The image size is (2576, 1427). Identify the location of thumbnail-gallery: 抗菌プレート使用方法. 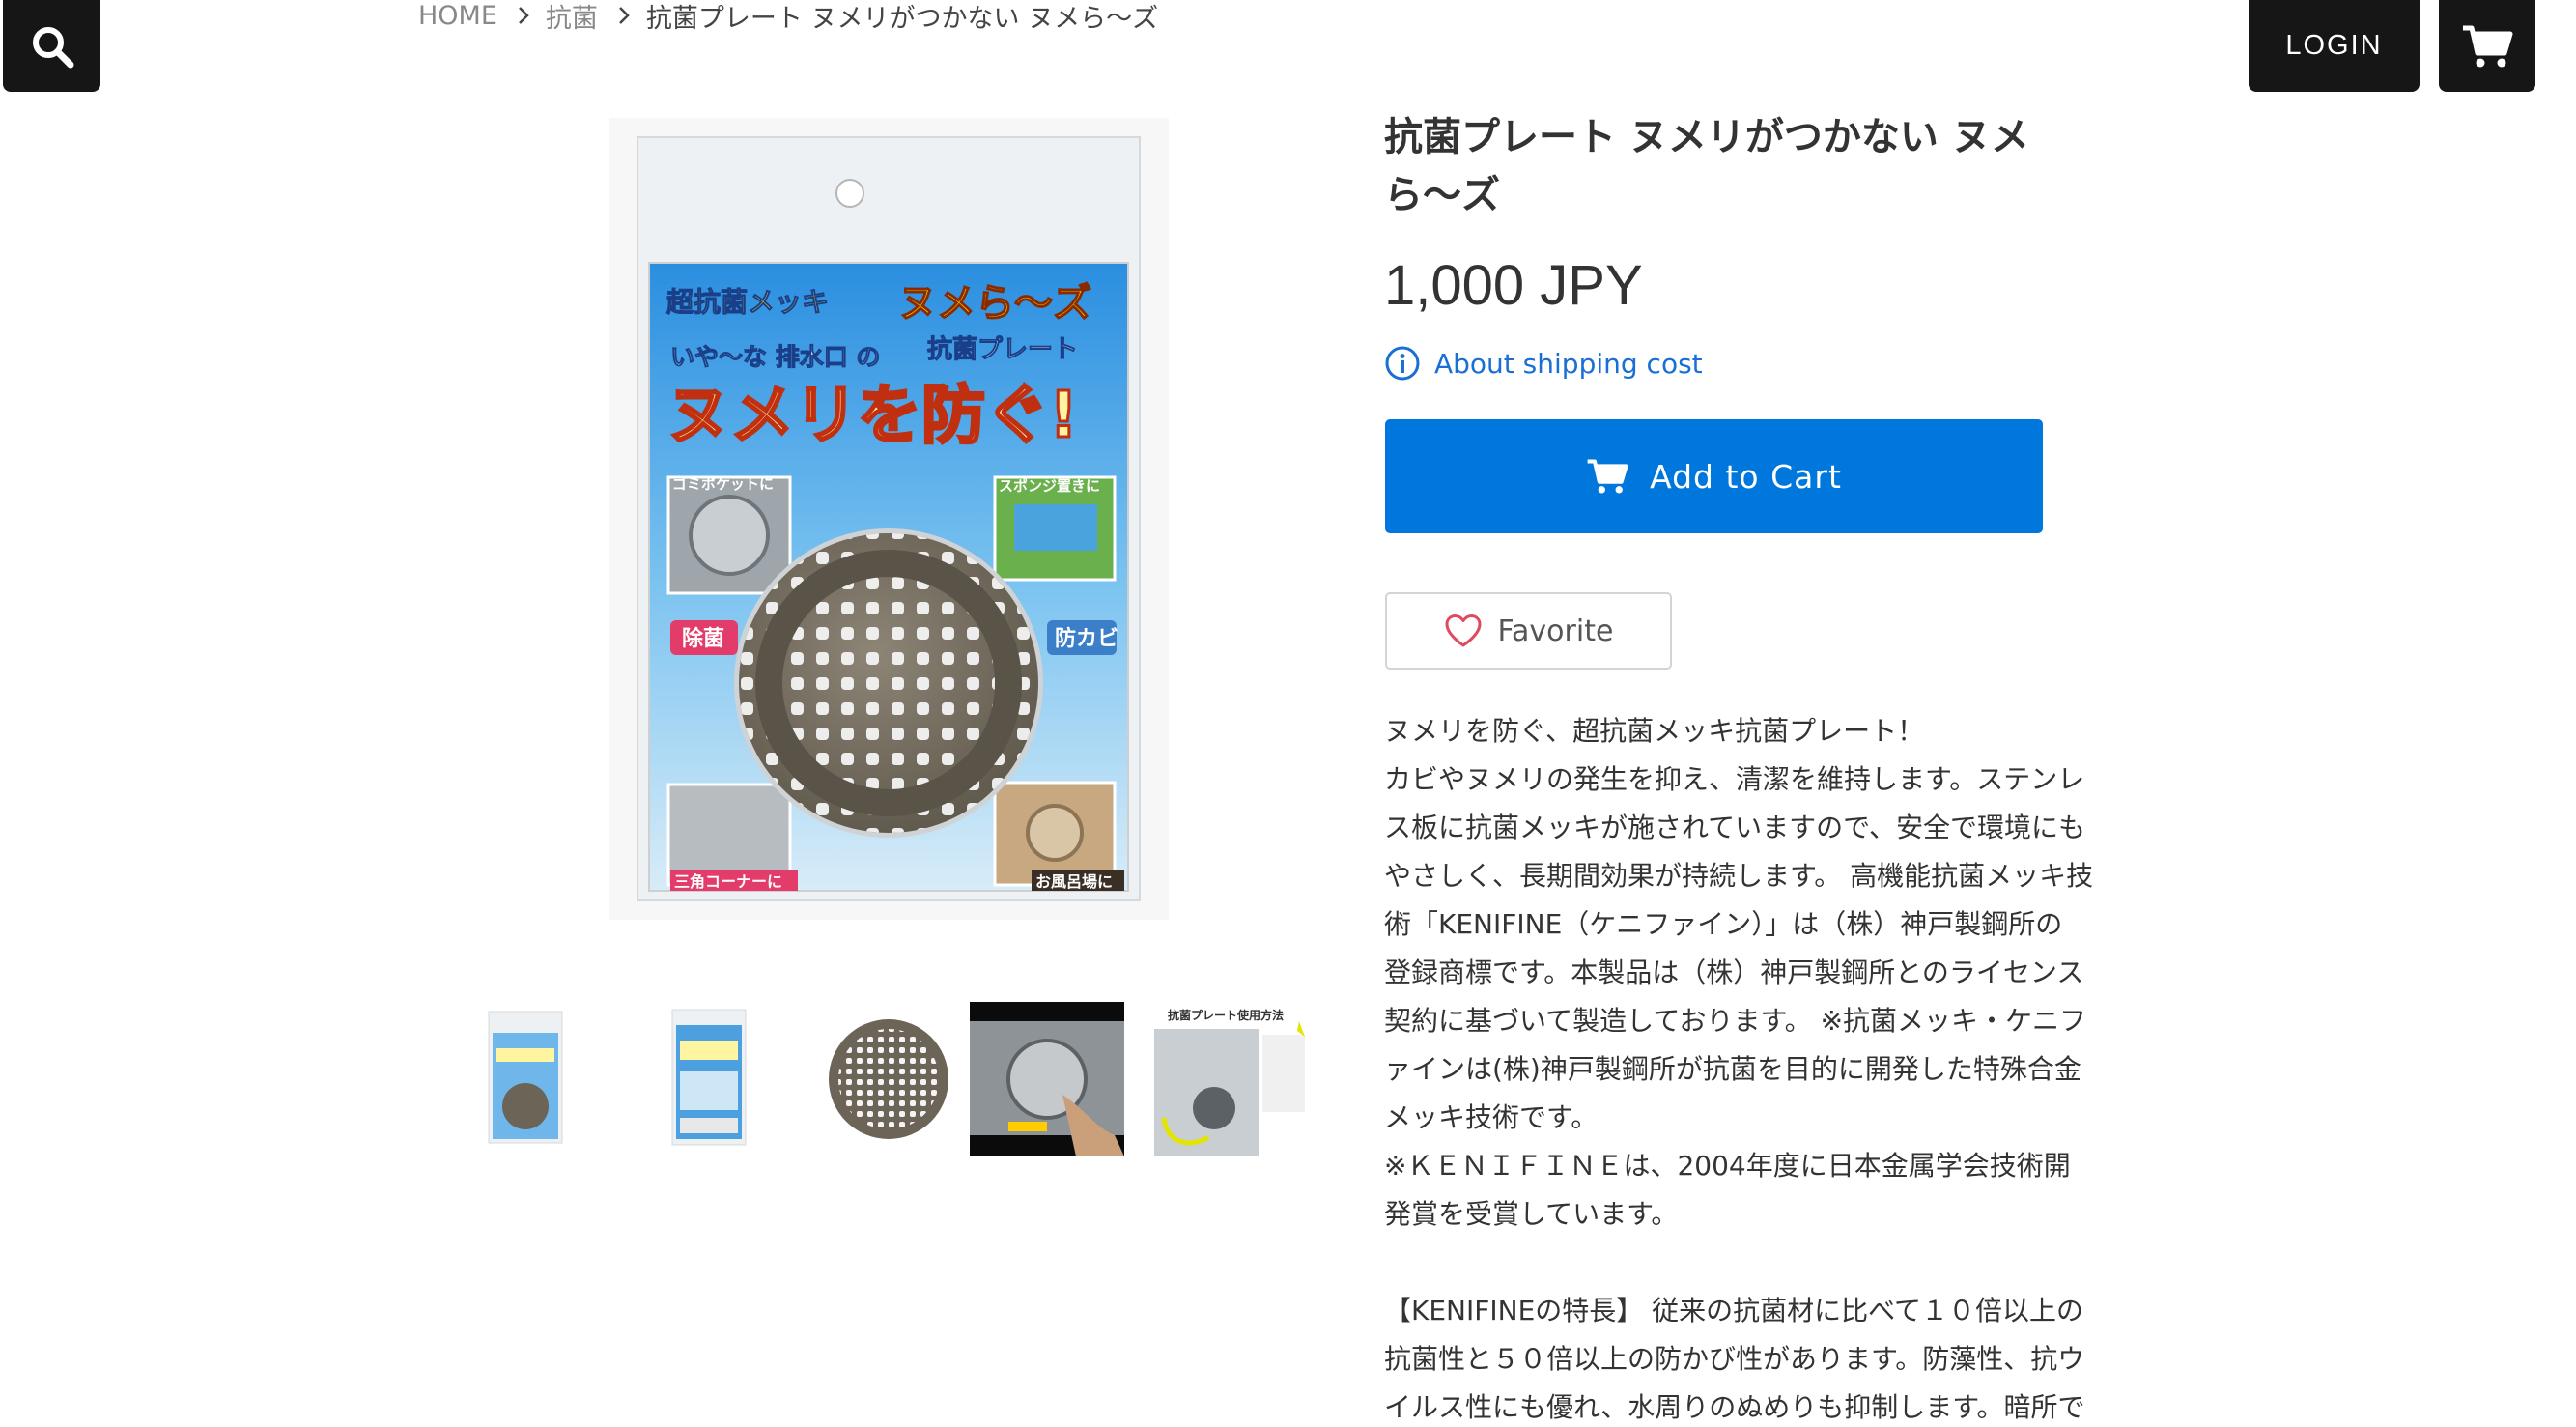
(877, 1079).